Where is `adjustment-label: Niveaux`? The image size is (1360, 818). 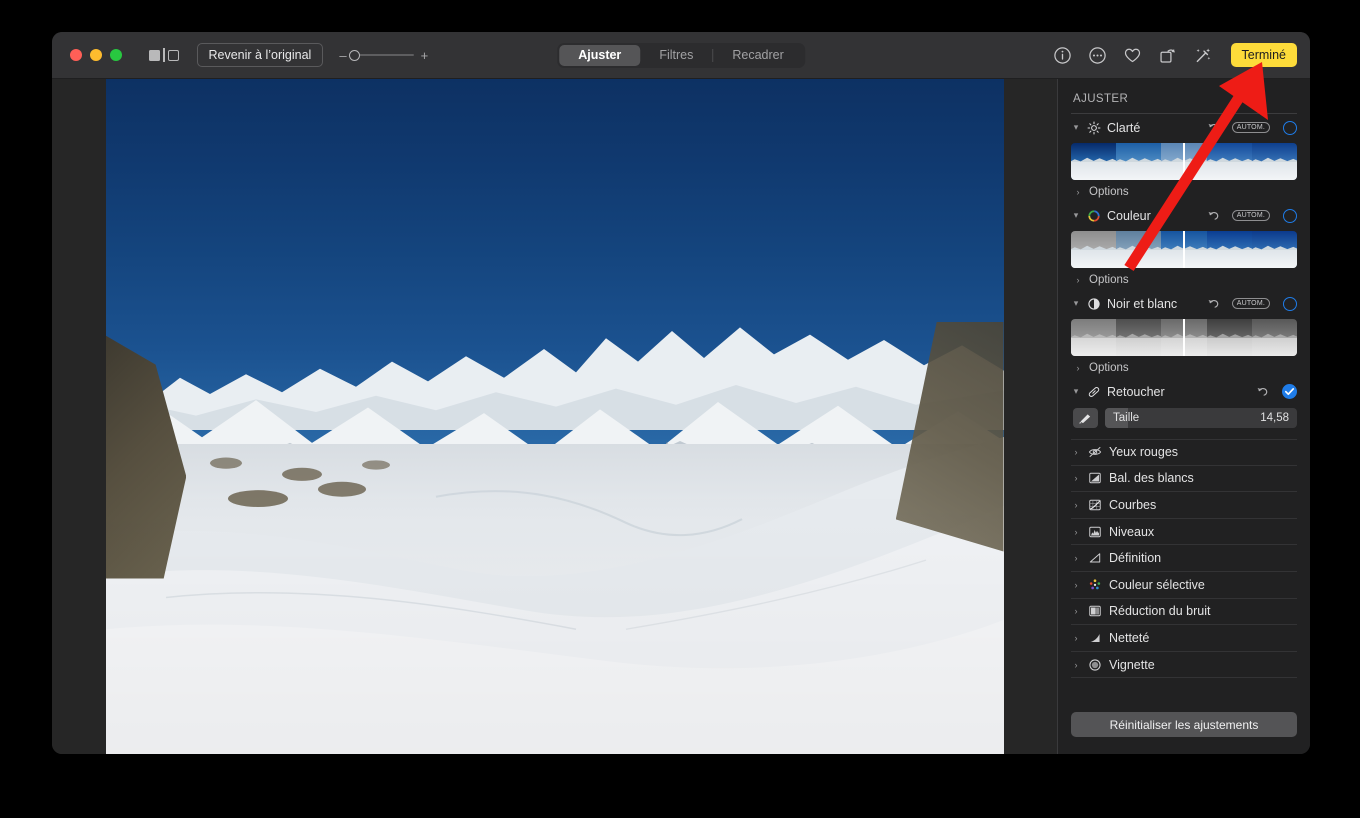 adjustment-label: Niveaux is located at coordinates (1132, 531).